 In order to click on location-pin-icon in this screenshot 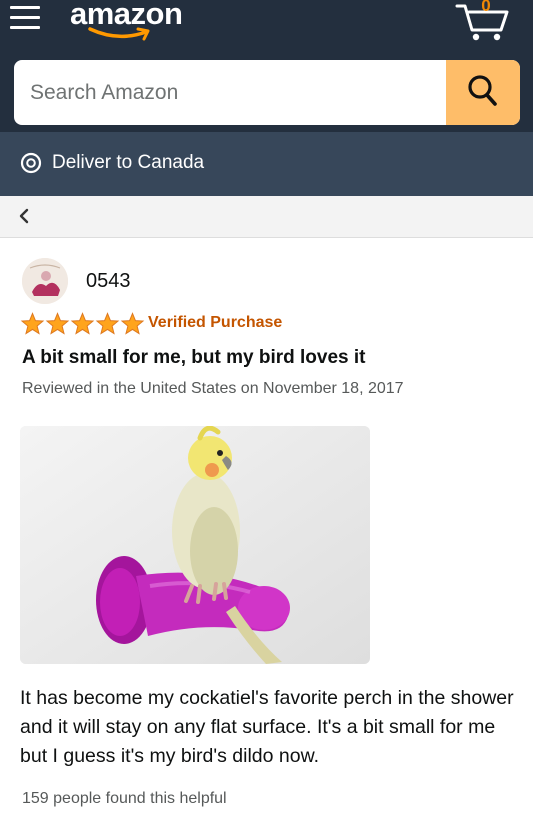, I will do `click(31, 163)`.